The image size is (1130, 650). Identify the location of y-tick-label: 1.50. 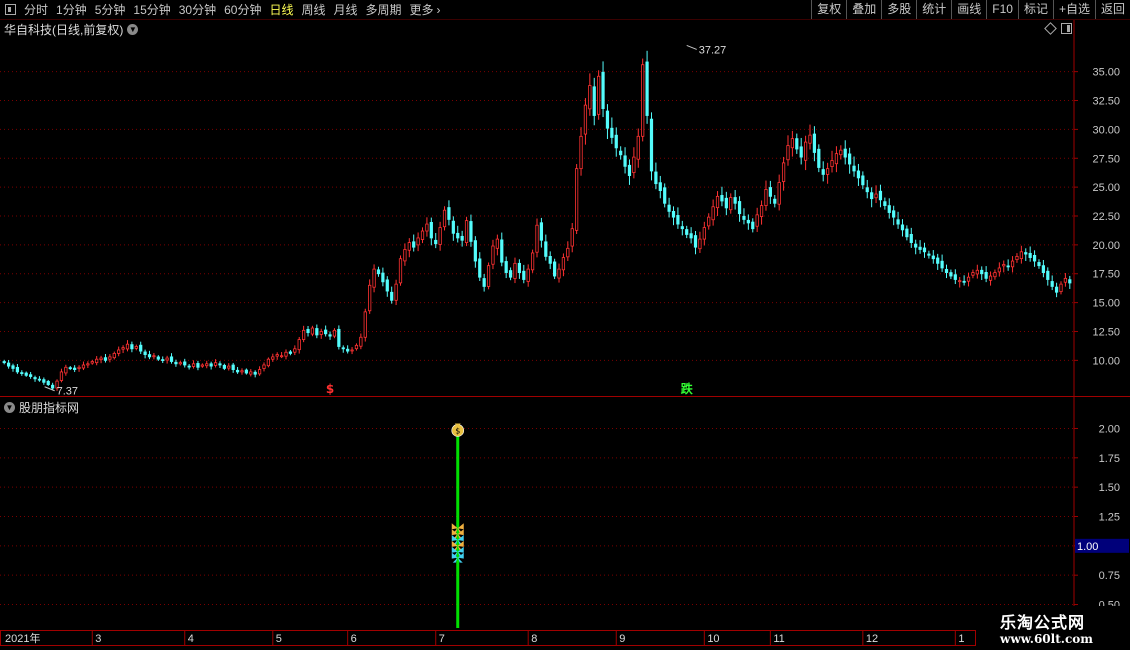
(1109, 488).